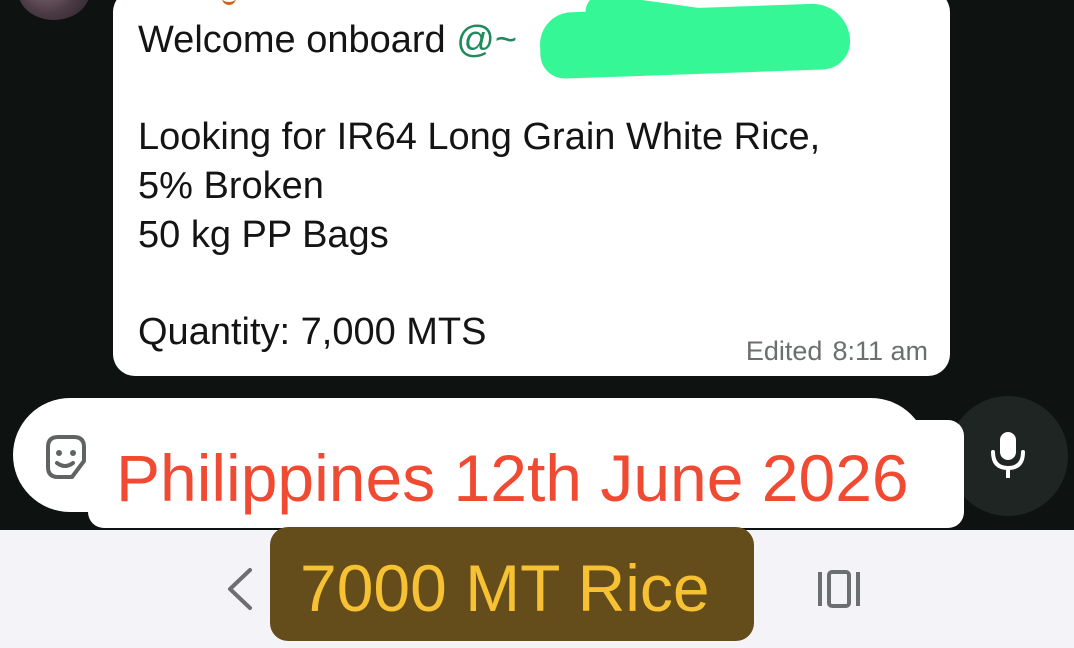 The height and width of the screenshot is (648, 1074). What do you see at coordinates (312, 332) in the screenshot?
I see `message-quantity-line: Quantity: 7,000 MTS` at bounding box center [312, 332].